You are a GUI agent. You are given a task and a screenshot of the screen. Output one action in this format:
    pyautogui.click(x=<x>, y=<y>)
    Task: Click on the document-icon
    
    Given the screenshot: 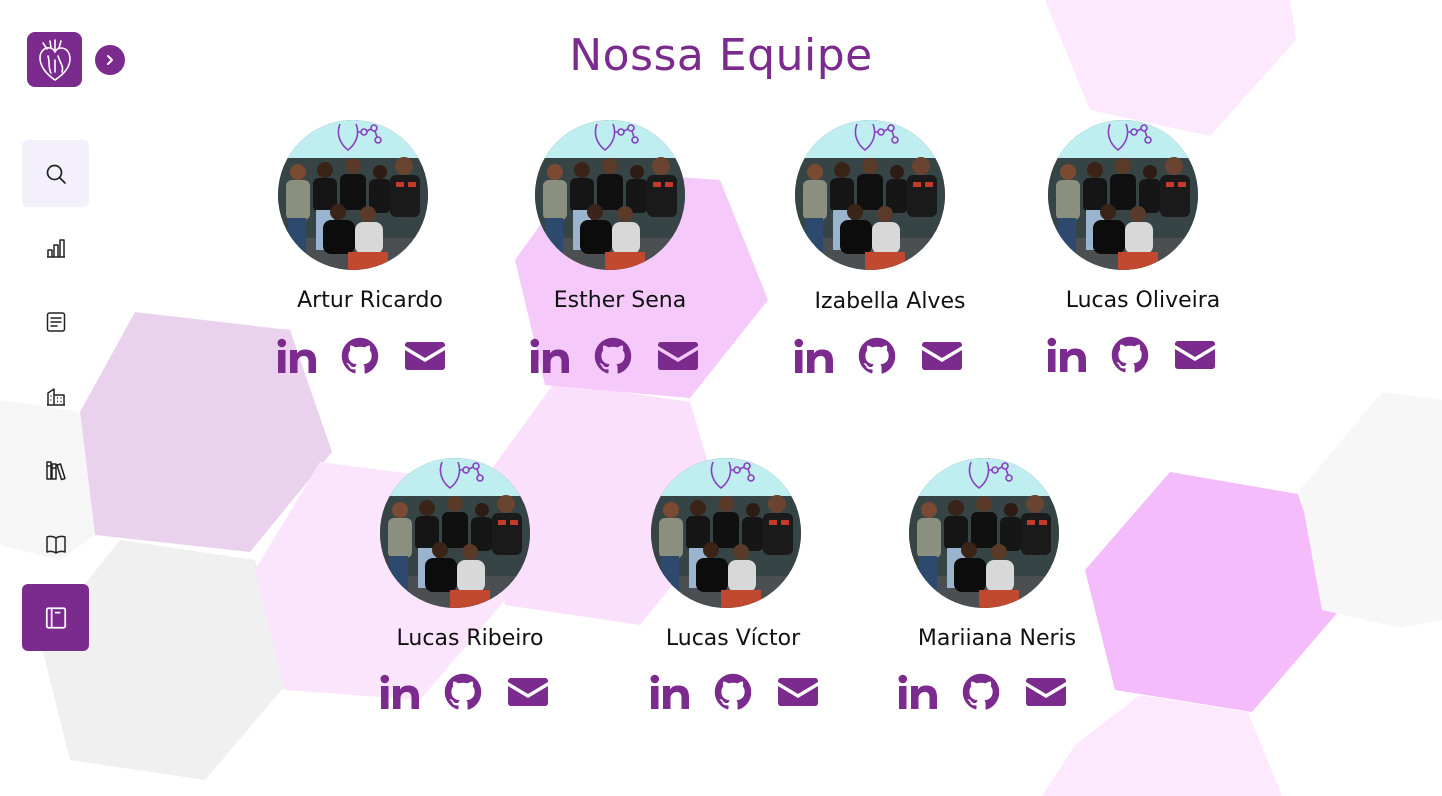 What is the action you would take?
    pyautogui.click(x=55, y=321)
    